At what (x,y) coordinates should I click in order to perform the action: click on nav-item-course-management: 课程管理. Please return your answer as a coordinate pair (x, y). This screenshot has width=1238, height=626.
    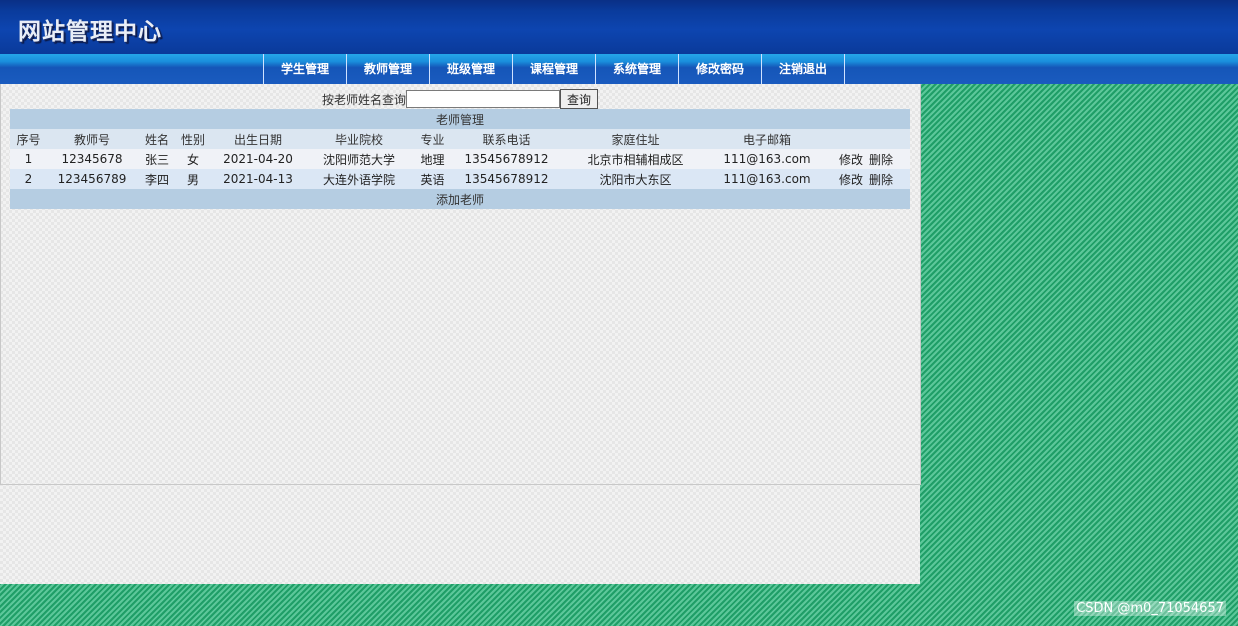
    Looking at the image, I should click on (553, 69).